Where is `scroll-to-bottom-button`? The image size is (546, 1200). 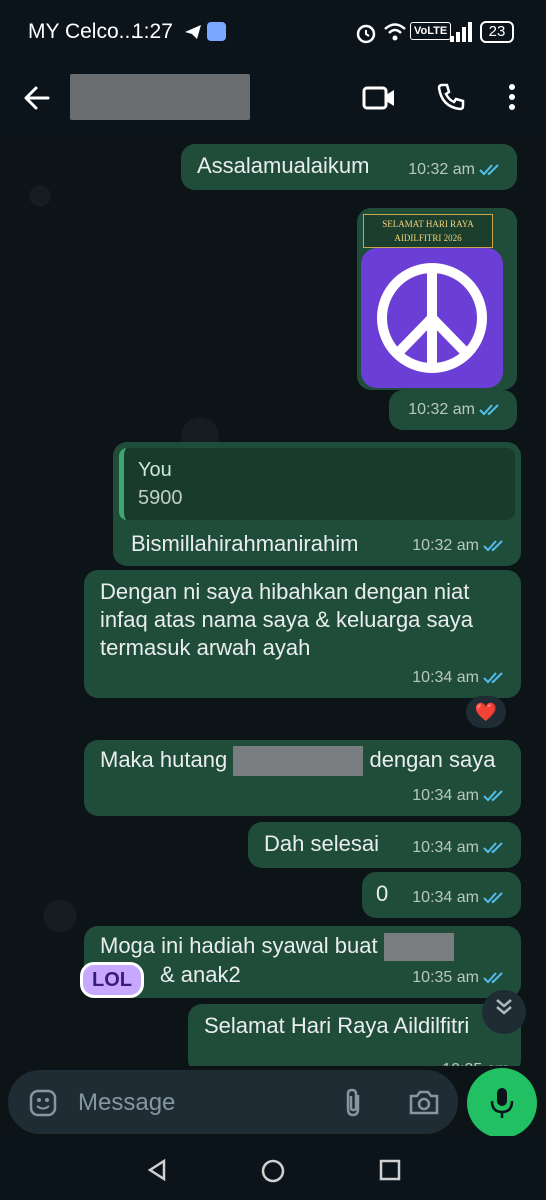 scroll-to-bottom-button is located at coordinates (504, 1012).